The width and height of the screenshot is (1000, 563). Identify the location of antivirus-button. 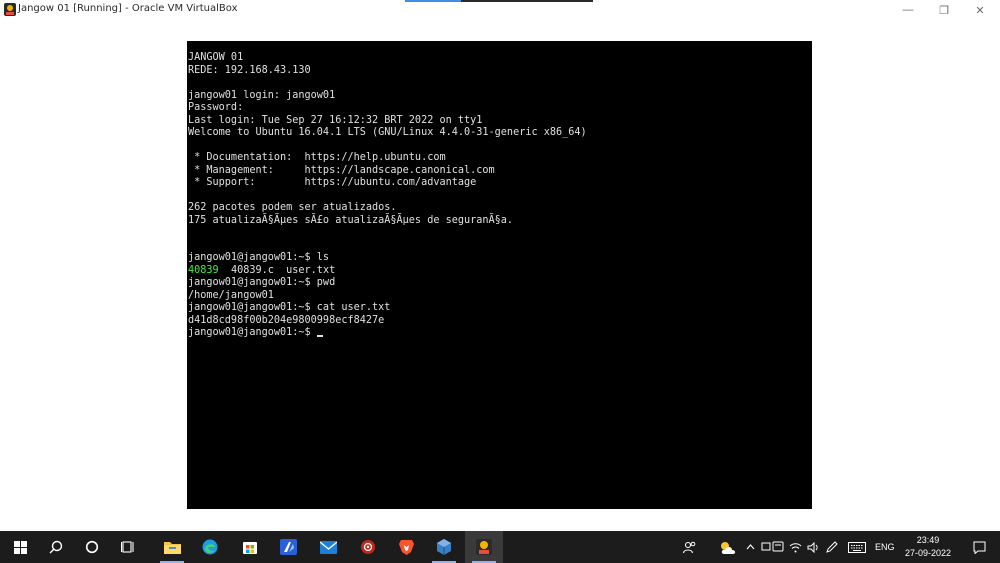
(368, 547).